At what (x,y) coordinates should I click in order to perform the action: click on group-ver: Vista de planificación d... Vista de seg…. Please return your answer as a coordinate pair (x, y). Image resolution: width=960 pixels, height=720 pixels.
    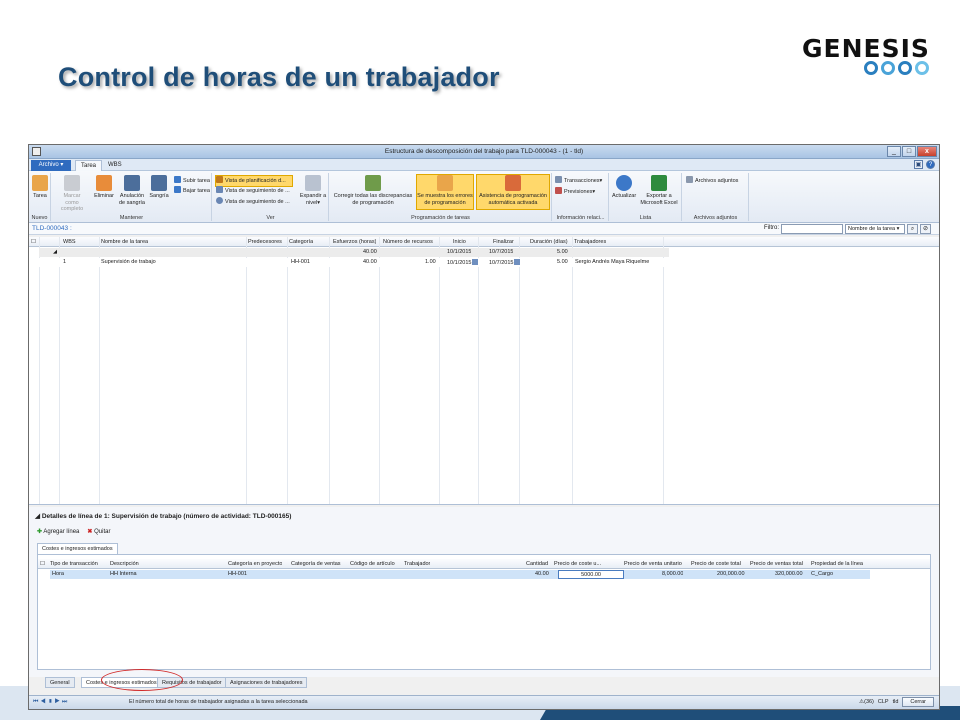
    Looking at the image, I should click on (271, 197).